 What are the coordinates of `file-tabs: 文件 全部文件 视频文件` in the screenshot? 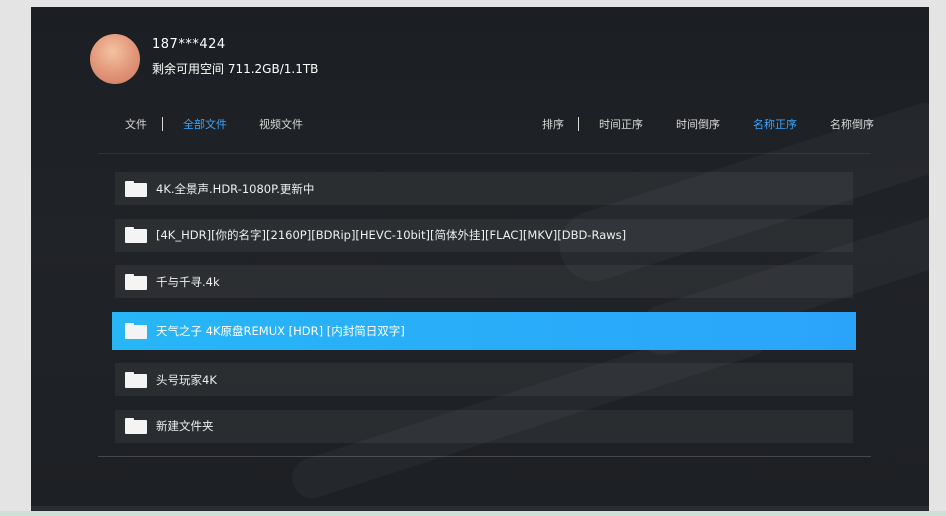 It's located at (214, 124).